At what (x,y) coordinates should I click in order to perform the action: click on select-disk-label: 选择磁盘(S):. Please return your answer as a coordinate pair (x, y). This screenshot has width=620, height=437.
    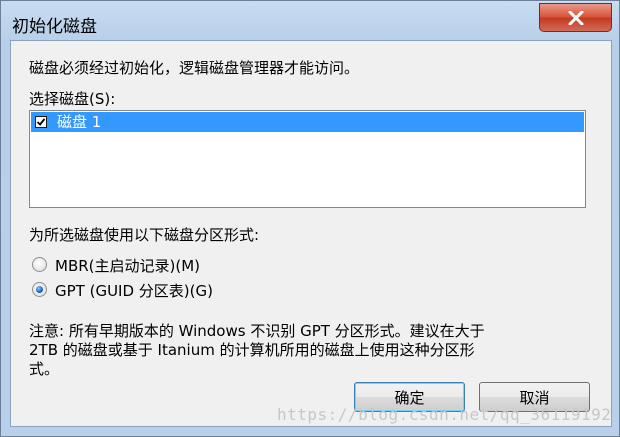
    Looking at the image, I should click on (72, 99).